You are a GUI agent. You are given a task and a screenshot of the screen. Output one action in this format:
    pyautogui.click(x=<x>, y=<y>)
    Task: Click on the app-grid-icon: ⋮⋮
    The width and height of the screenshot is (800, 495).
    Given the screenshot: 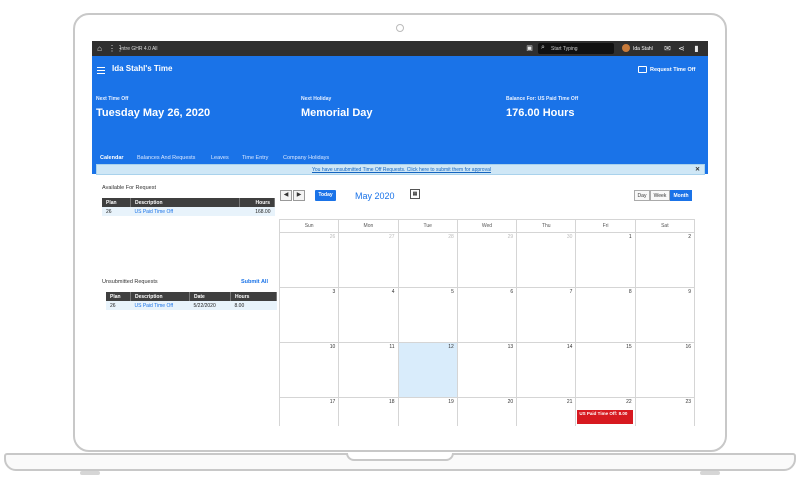 What is the action you would take?
    pyautogui.click(x=116, y=48)
    